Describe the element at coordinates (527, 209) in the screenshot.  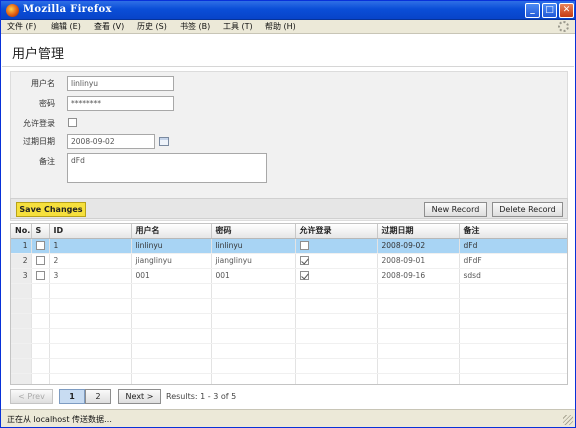
I see `delete-record-button: Delete Record` at that location.